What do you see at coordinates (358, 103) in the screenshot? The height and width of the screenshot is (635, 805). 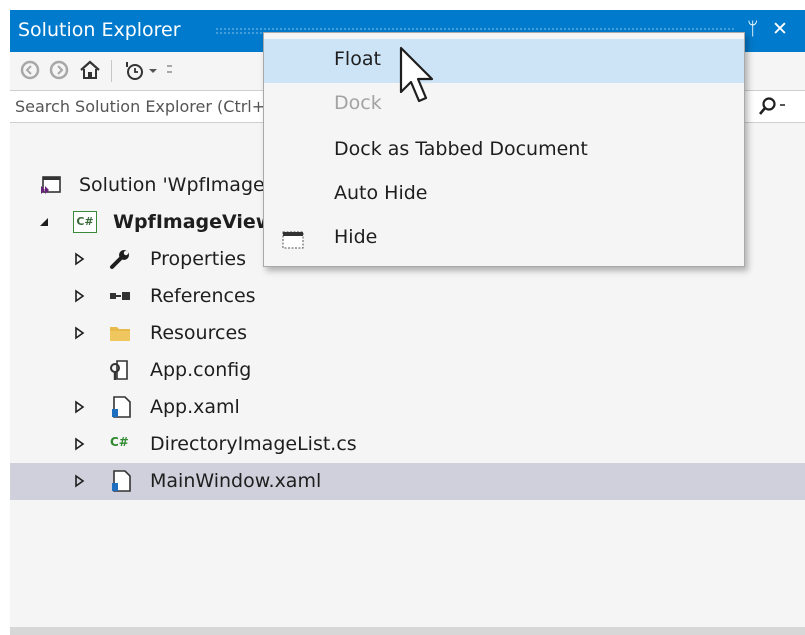 I see `menu-label: Dock` at bounding box center [358, 103].